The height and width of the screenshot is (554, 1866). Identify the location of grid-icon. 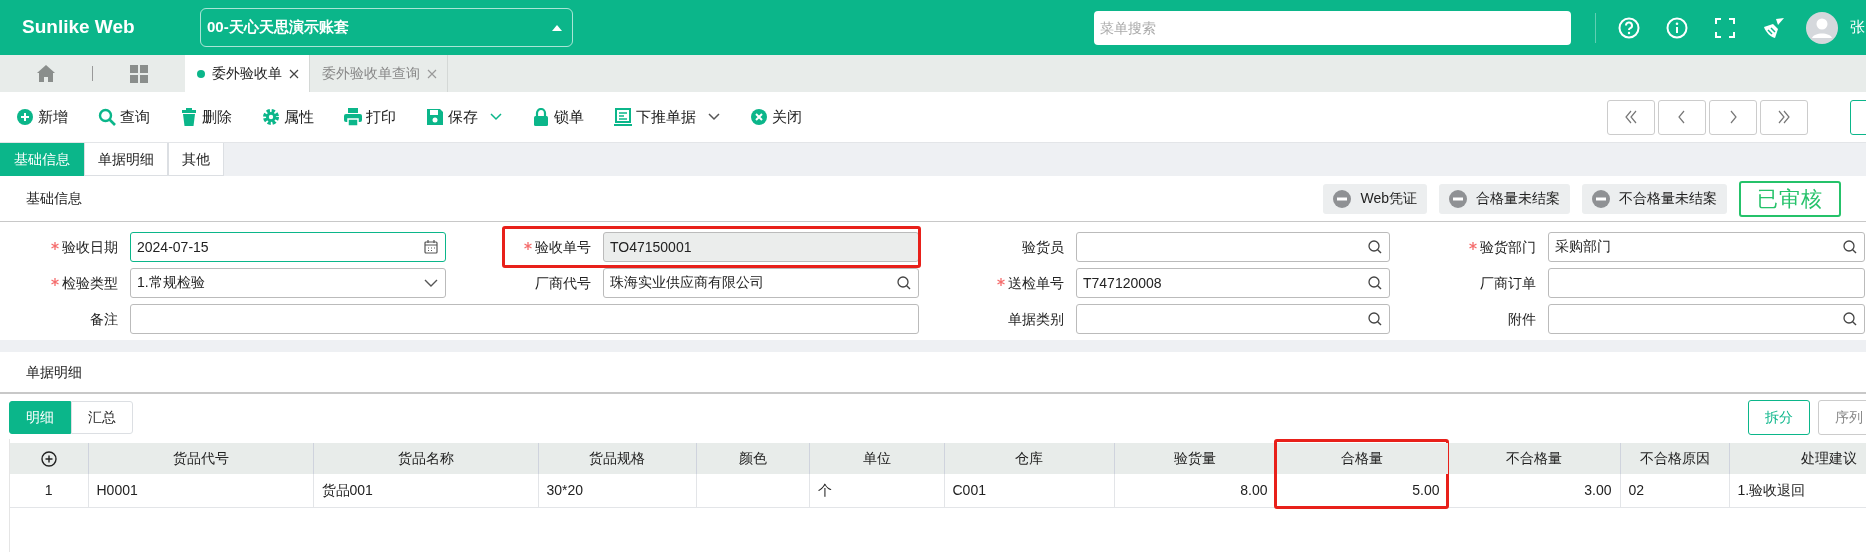
(139, 73).